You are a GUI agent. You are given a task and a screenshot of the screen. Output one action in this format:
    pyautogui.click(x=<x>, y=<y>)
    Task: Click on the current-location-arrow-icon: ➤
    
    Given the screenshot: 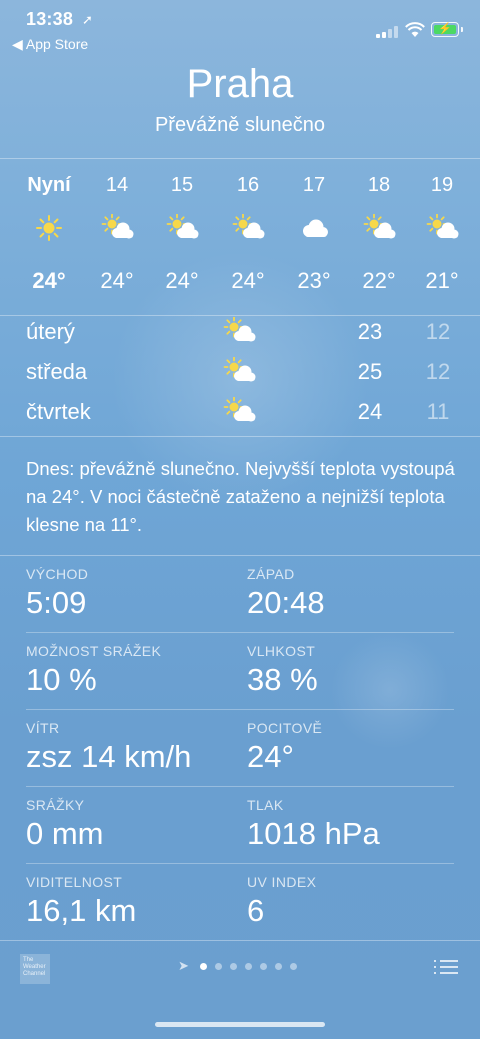 What is the action you would take?
    pyautogui.click(x=183, y=965)
    